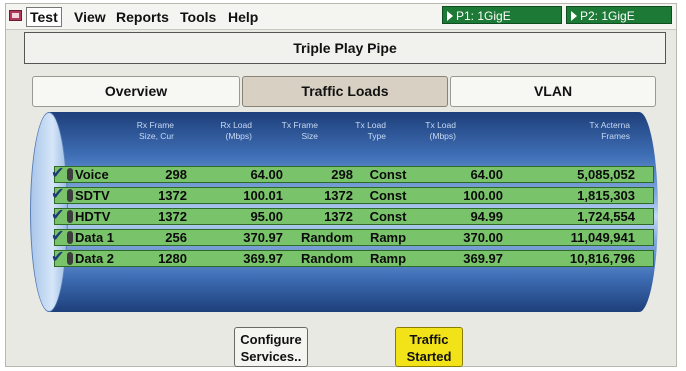  I want to click on rx-frame-size: 256, so click(176, 237).